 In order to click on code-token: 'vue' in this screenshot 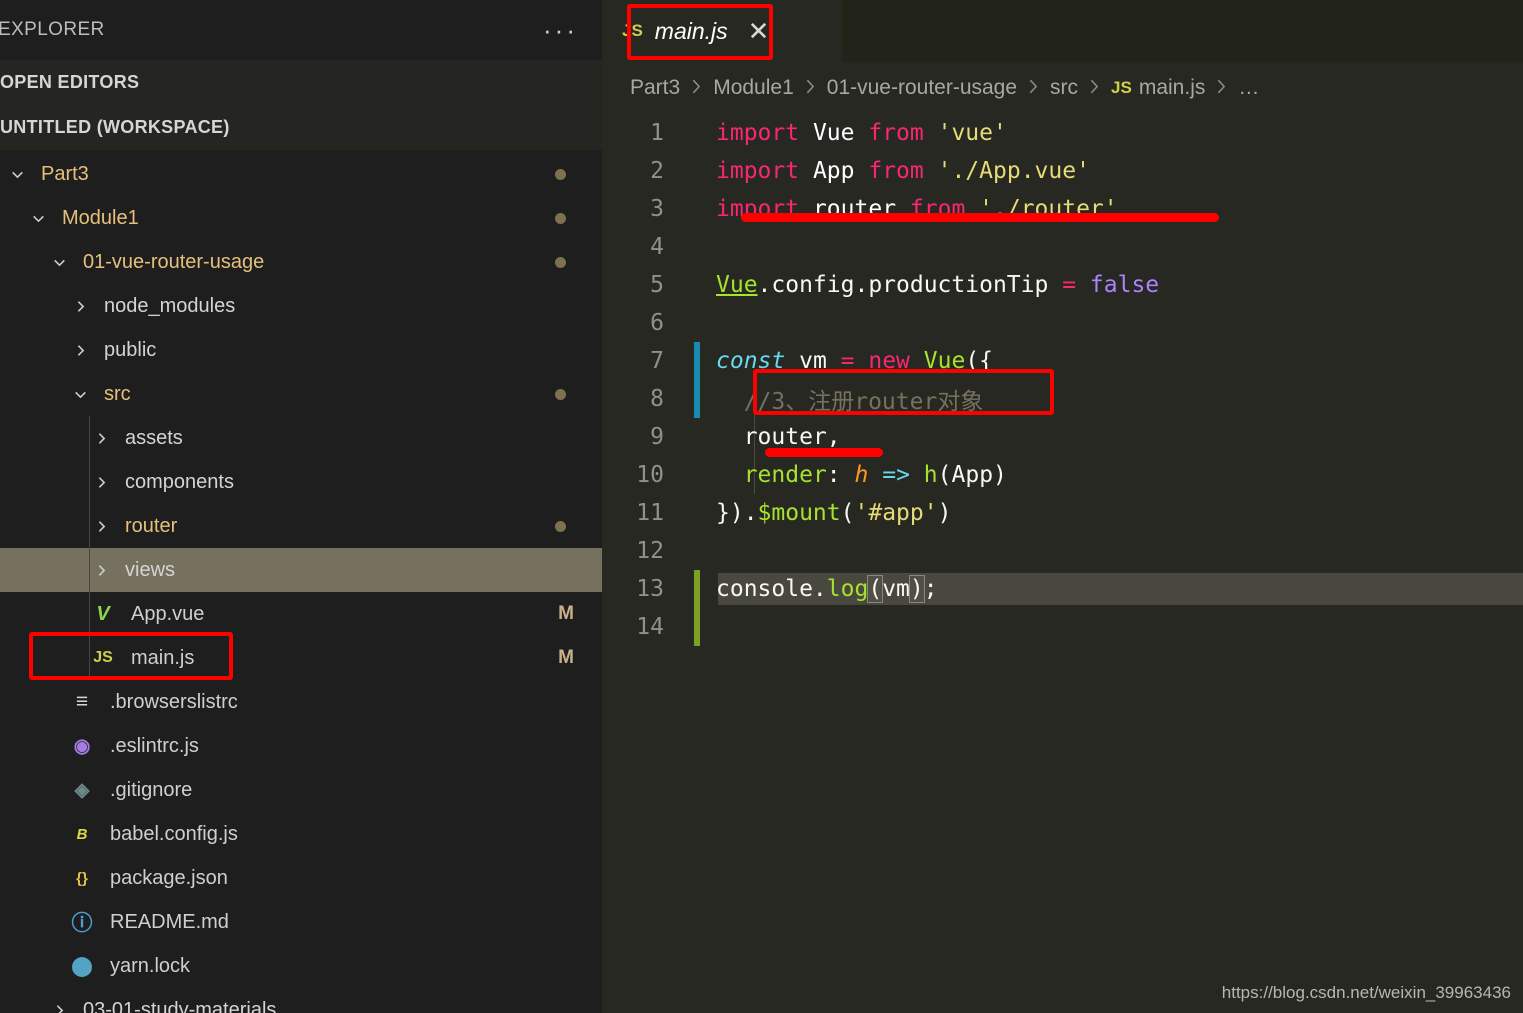, I will do `click(972, 133)`.